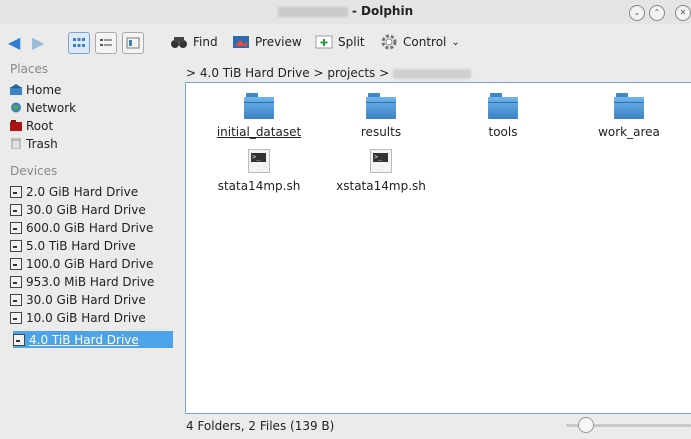 The height and width of the screenshot is (439, 691). I want to click on breadcrumb: > 4.0 TiB Hard Drive > projects >, so click(328, 73).